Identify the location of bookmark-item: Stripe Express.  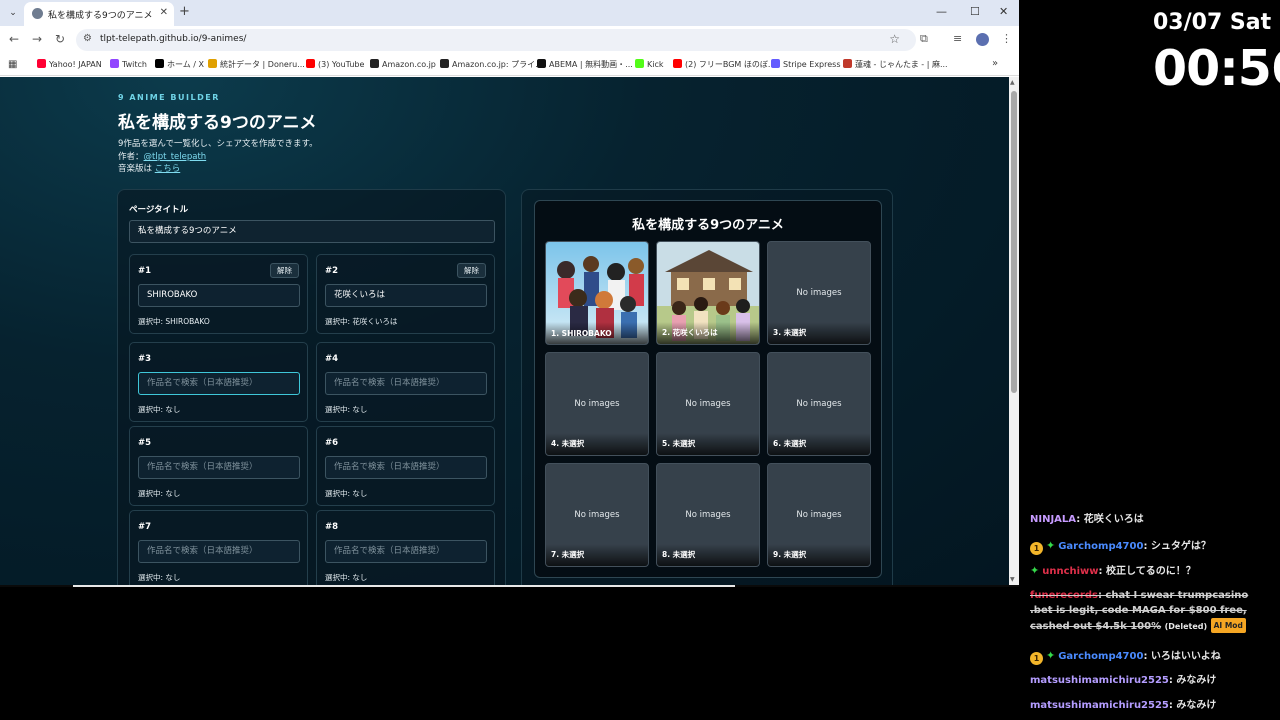
(806, 64).